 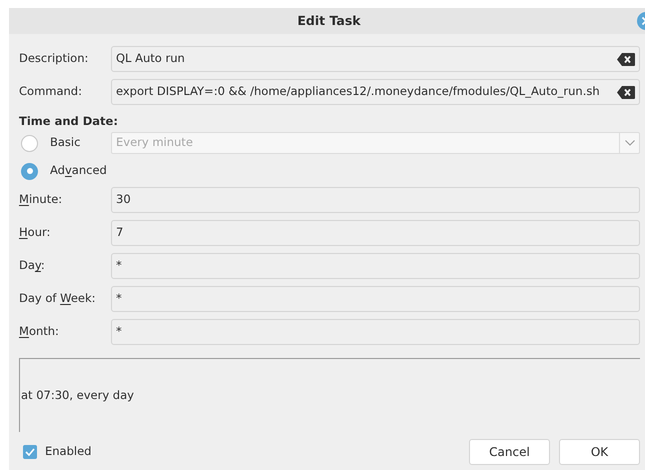 What do you see at coordinates (375, 59) in the screenshot?
I see `text-field: QL Auto run` at bounding box center [375, 59].